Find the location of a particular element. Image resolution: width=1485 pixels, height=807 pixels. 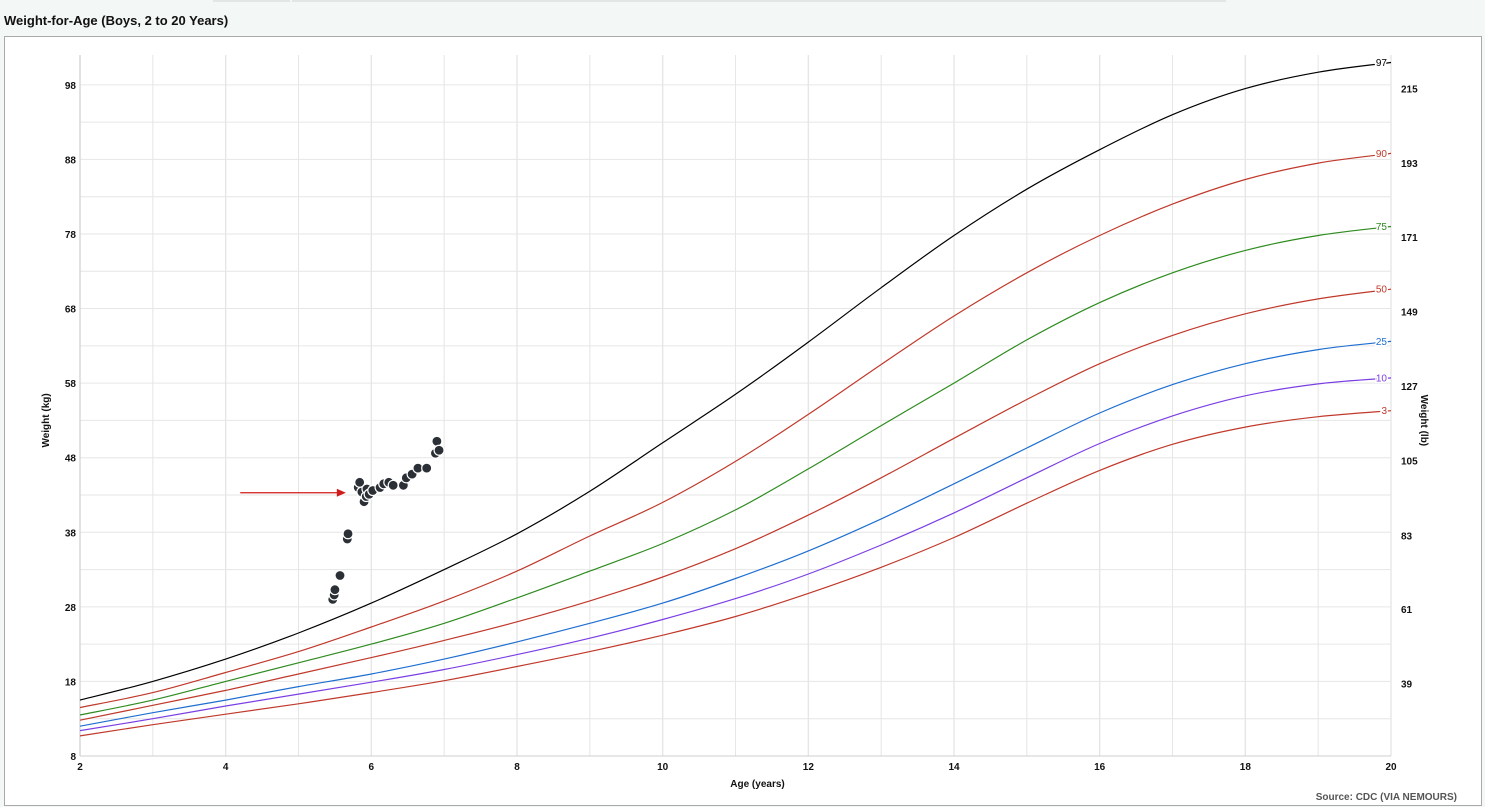

x-tick-label: 18 is located at coordinates (1246, 767).